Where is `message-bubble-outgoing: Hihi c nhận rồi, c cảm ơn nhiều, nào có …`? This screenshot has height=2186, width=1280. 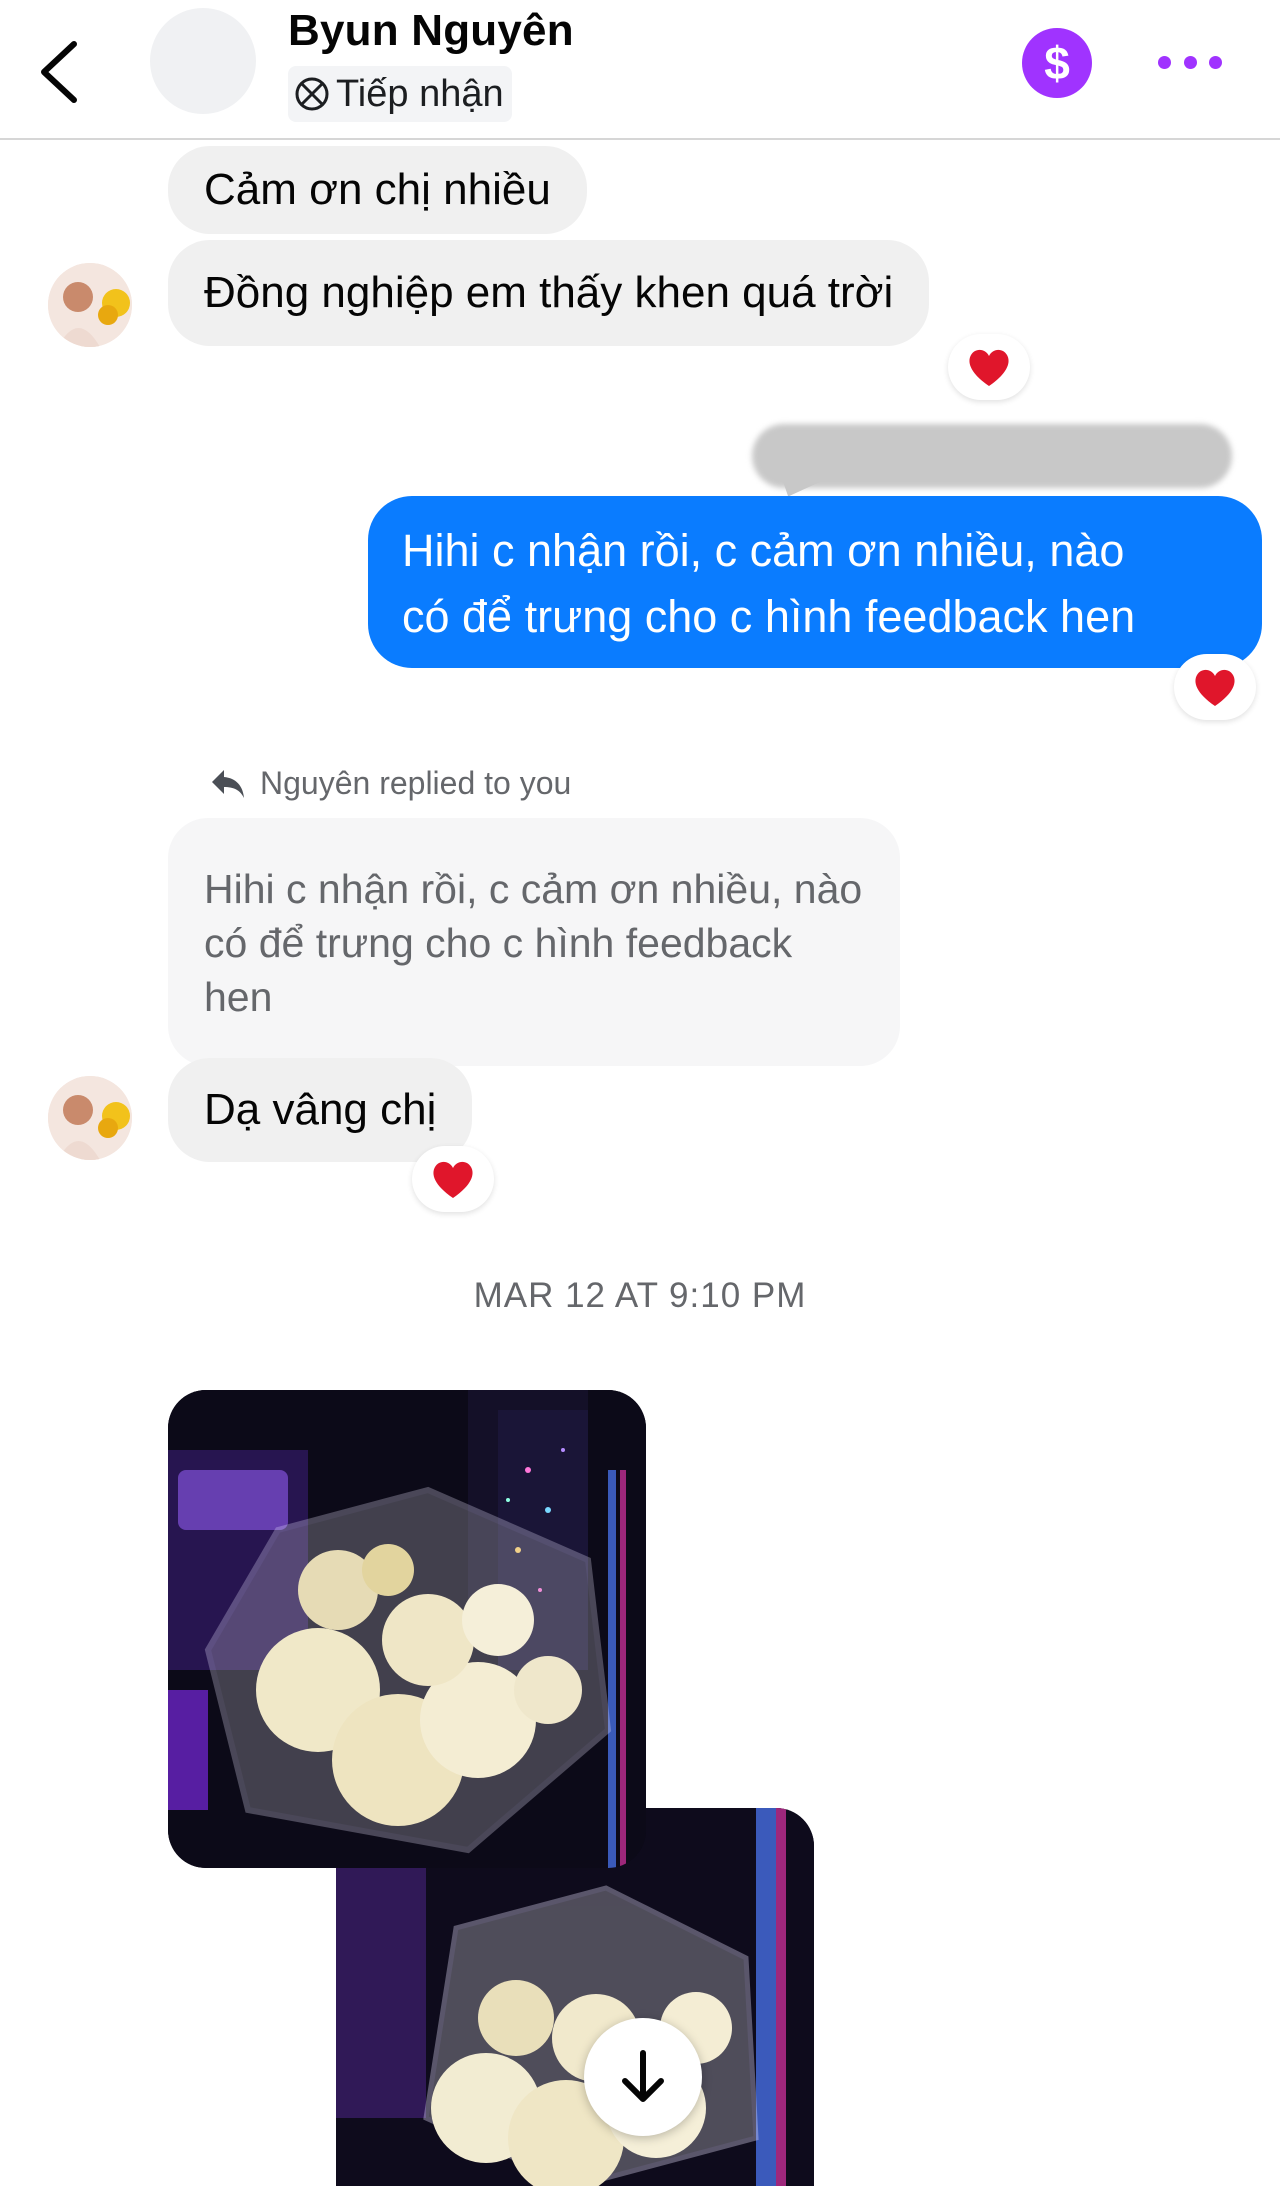
message-bubble-outgoing: Hihi c nhận rồi, c cảm ơn nhiều, nào có … is located at coordinates (815, 582).